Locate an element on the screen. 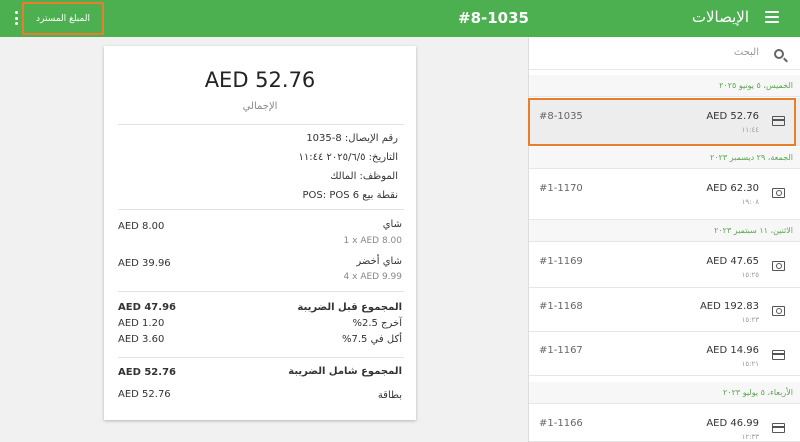  tax-amount: AED 1.20 is located at coordinates (141, 323).